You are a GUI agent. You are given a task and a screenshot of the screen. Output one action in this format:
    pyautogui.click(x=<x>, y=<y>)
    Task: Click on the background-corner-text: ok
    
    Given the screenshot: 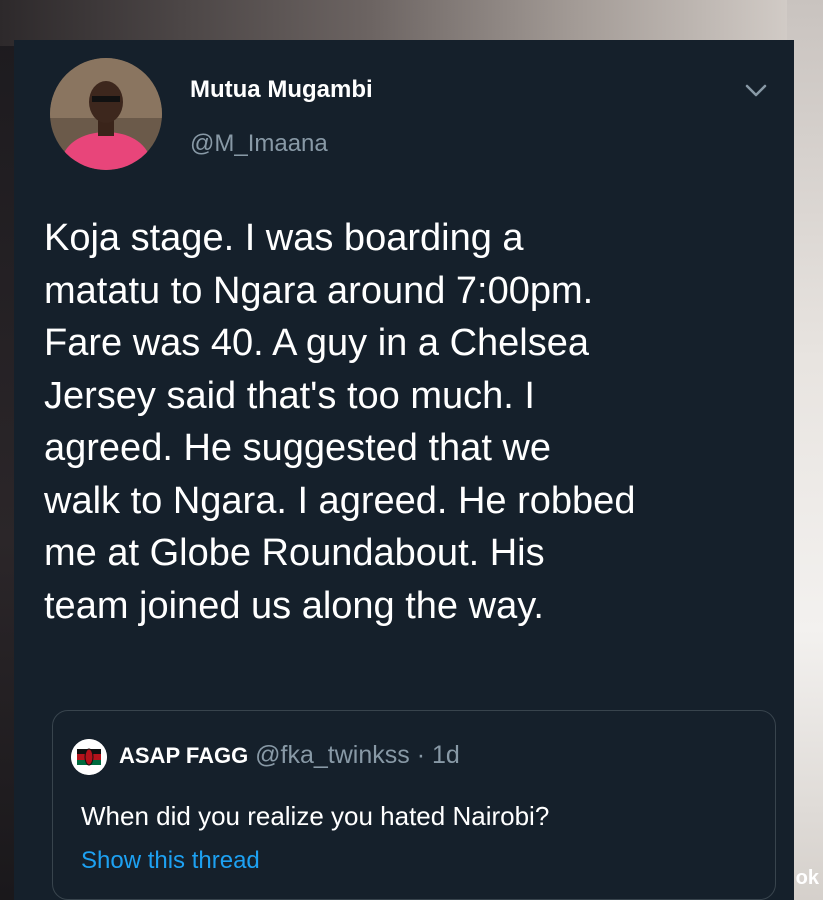 What is the action you would take?
    pyautogui.click(x=807, y=878)
    